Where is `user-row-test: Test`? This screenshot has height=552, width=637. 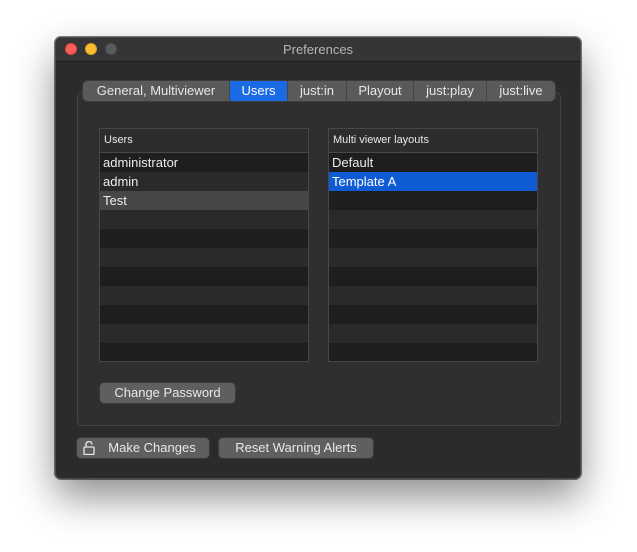
user-row-test: Test is located at coordinates (204, 200).